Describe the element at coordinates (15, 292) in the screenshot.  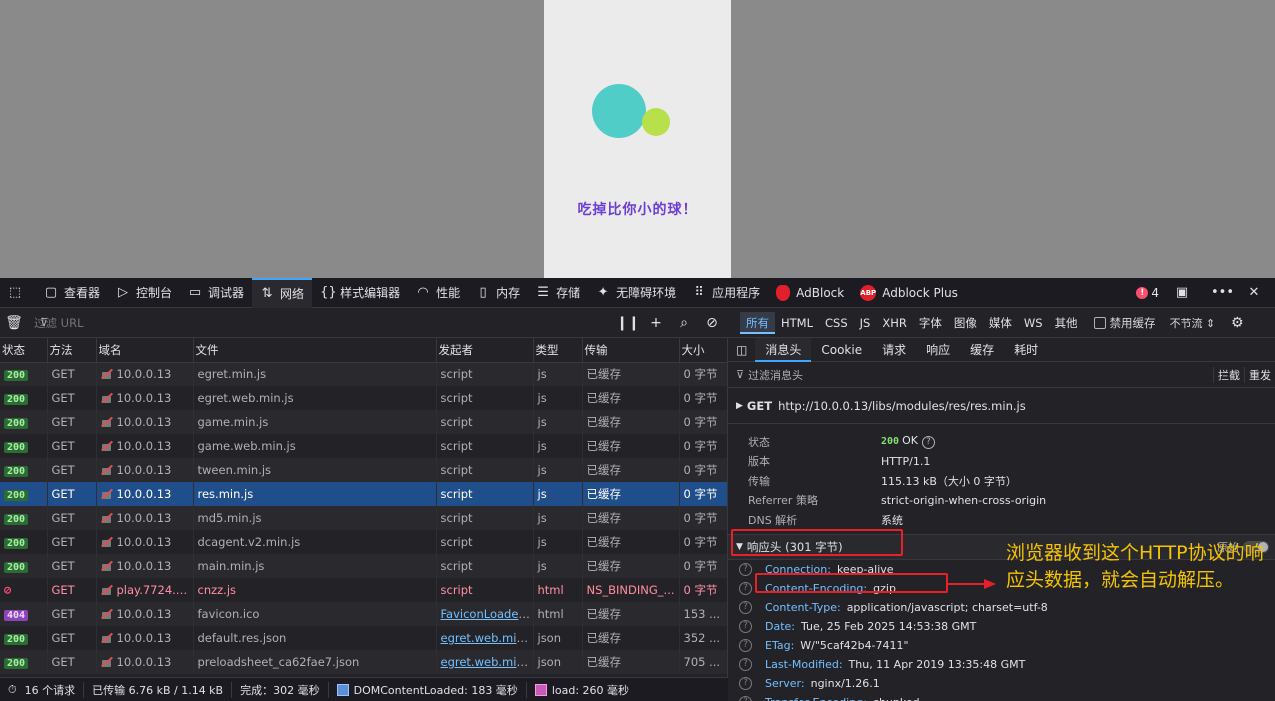
I see `pick-element-icon: ⬚` at that location.